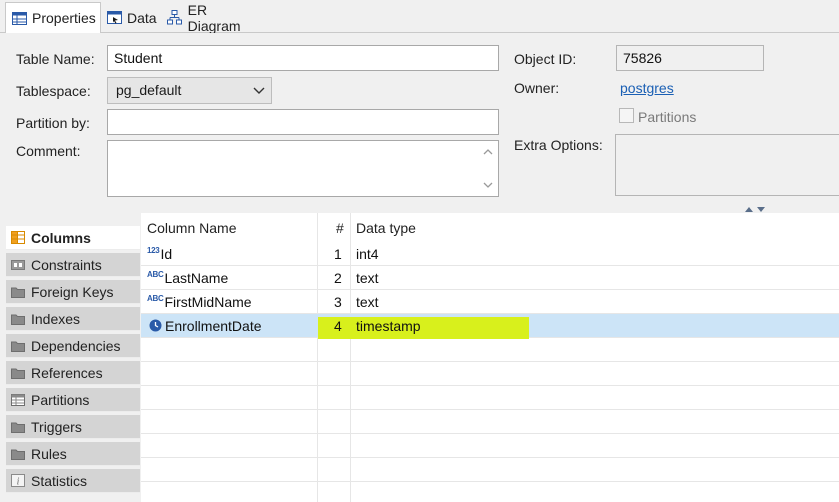 The image size is (839, 502). What do you see at coordinates (490, 326) in the screenshot?
I see `table-row-selected: EnrollmentDate 4 timestamp` at bounding box center [490, 326].